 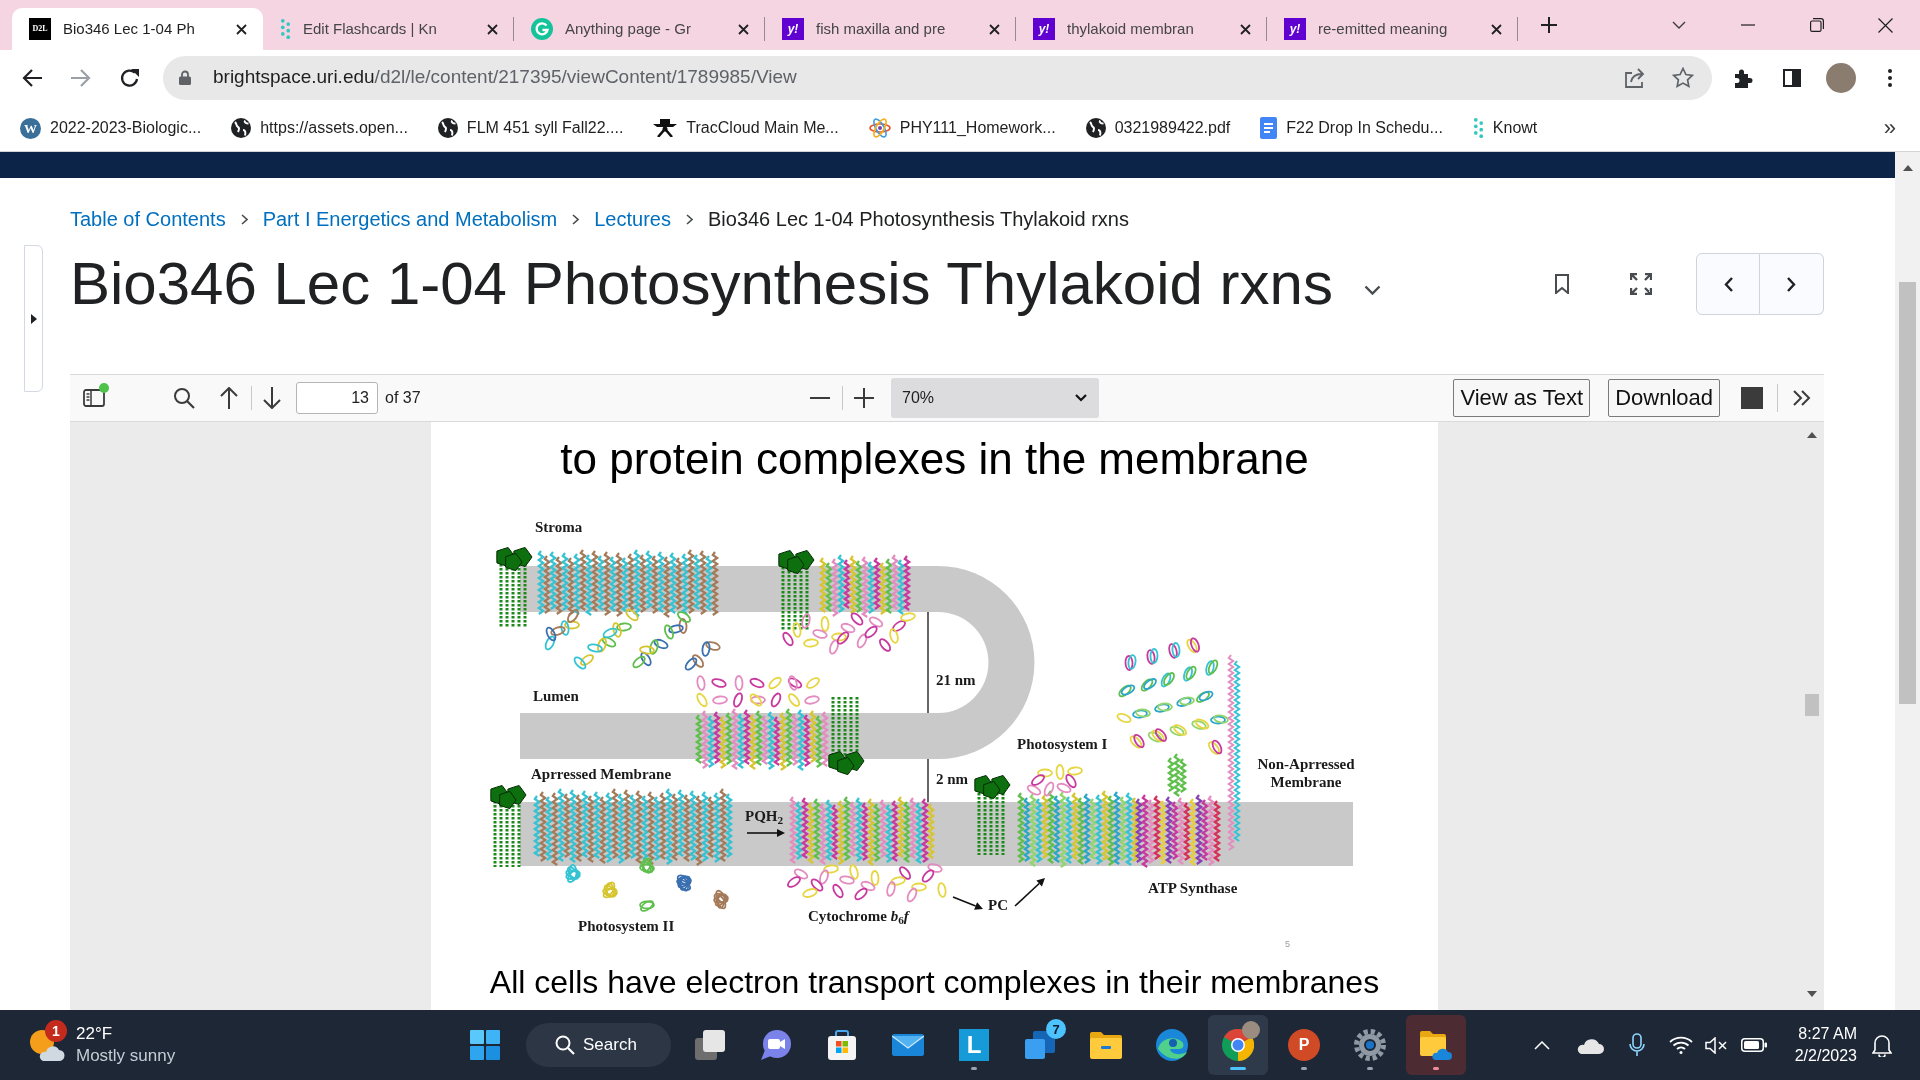 I want to click on arrow-up-icon, so click(x=229, y=398).